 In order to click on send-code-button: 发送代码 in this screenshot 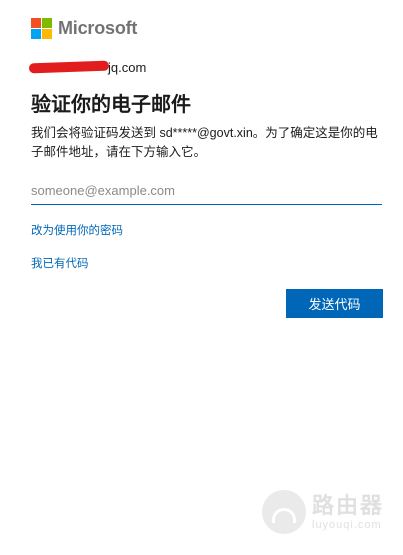, I will do `click(334, 303)`.